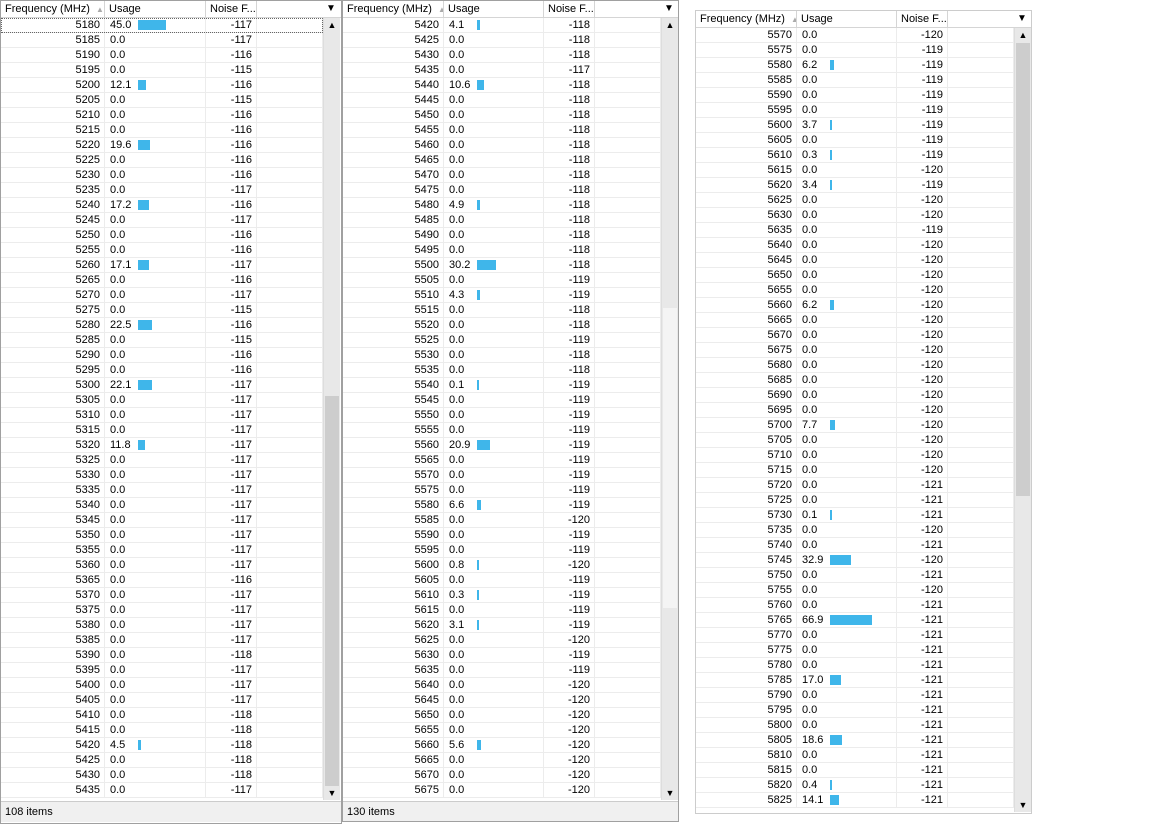  I want to click on table-row: 5680 0.0 -120, so click(855, 365).